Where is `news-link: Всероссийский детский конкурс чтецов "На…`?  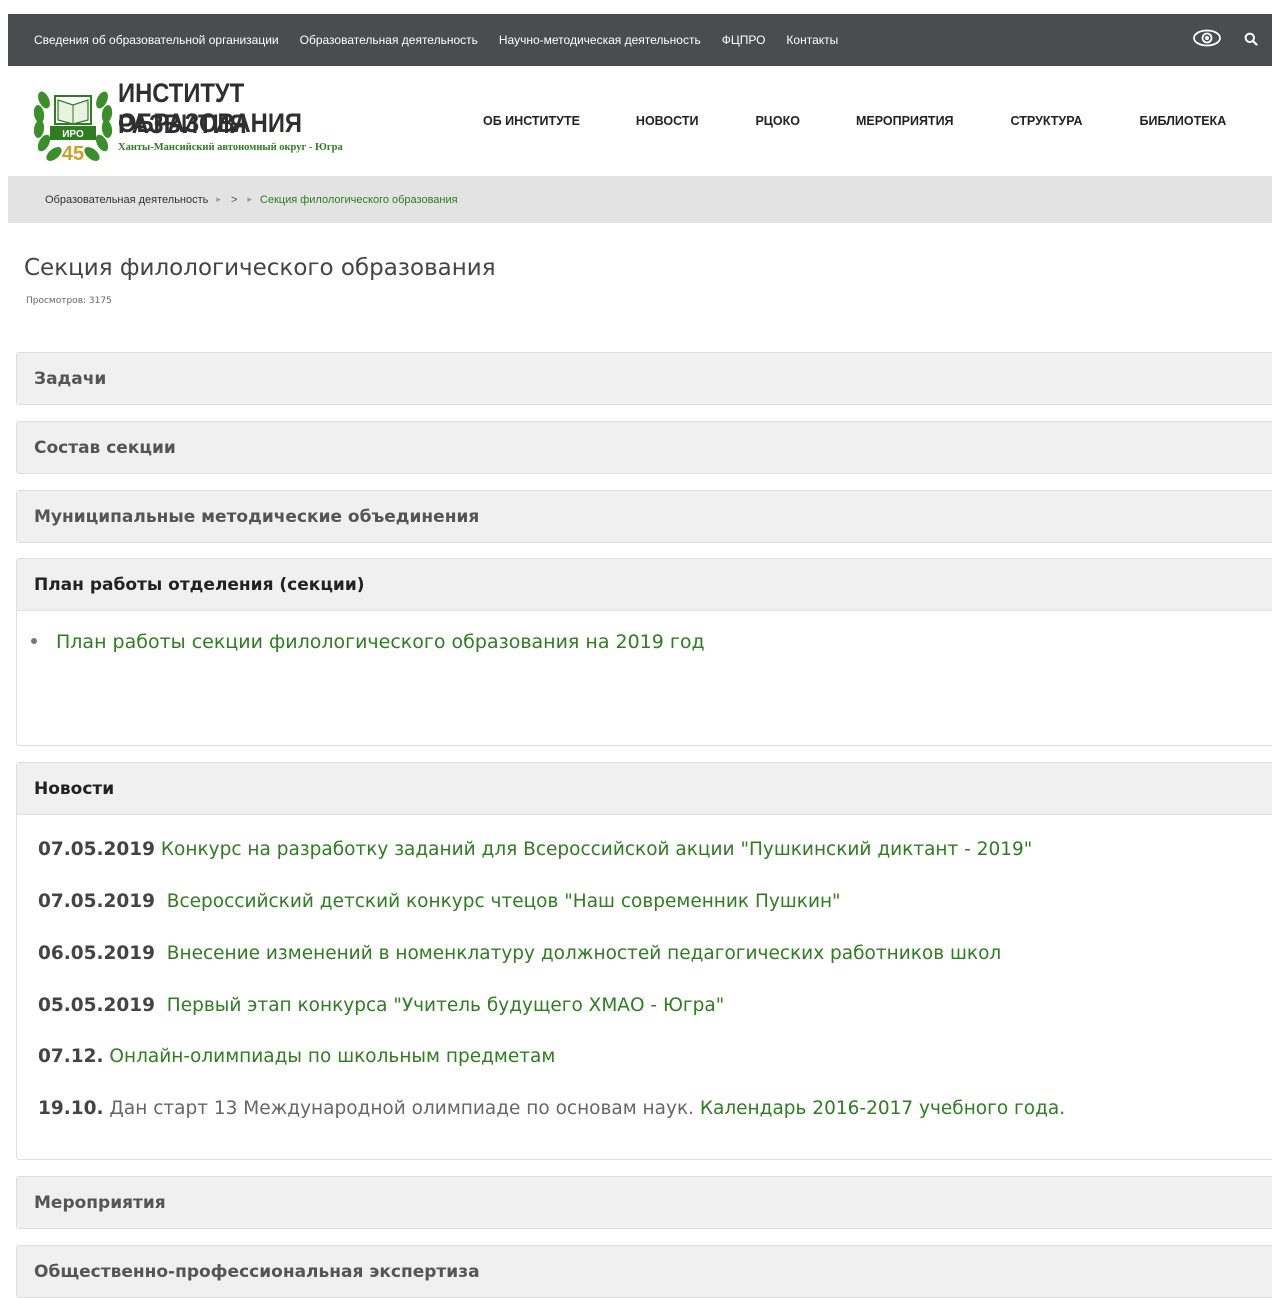 news-link: Всероссийский детский конкурс чтецов "На… is located at coordinates (498, 901).